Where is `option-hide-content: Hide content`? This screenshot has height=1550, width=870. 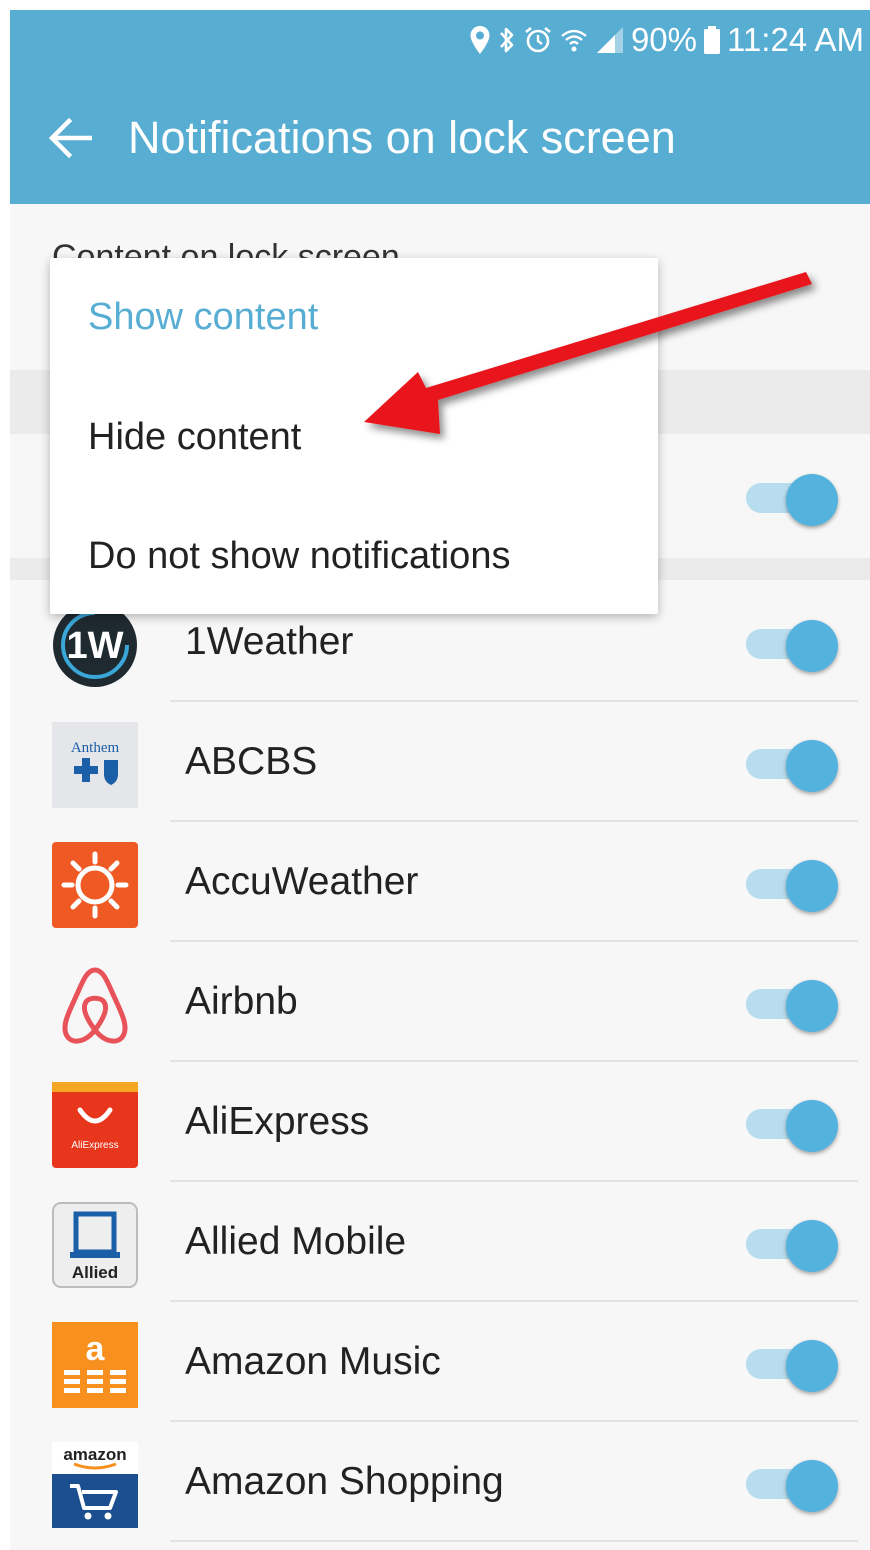
option-hide-content: Hide content is located at coordinates (194, 437).